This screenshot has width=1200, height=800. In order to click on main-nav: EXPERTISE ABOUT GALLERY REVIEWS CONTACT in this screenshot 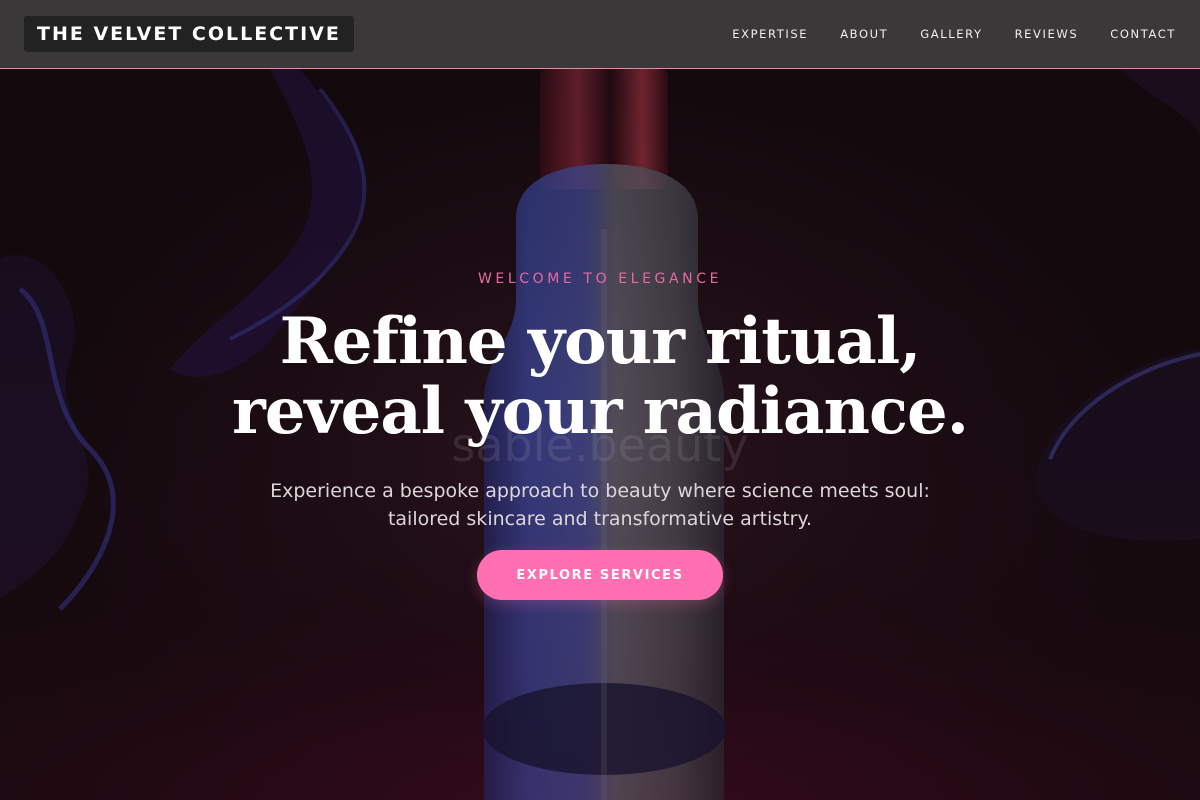, I will do `click(938, 34)`.